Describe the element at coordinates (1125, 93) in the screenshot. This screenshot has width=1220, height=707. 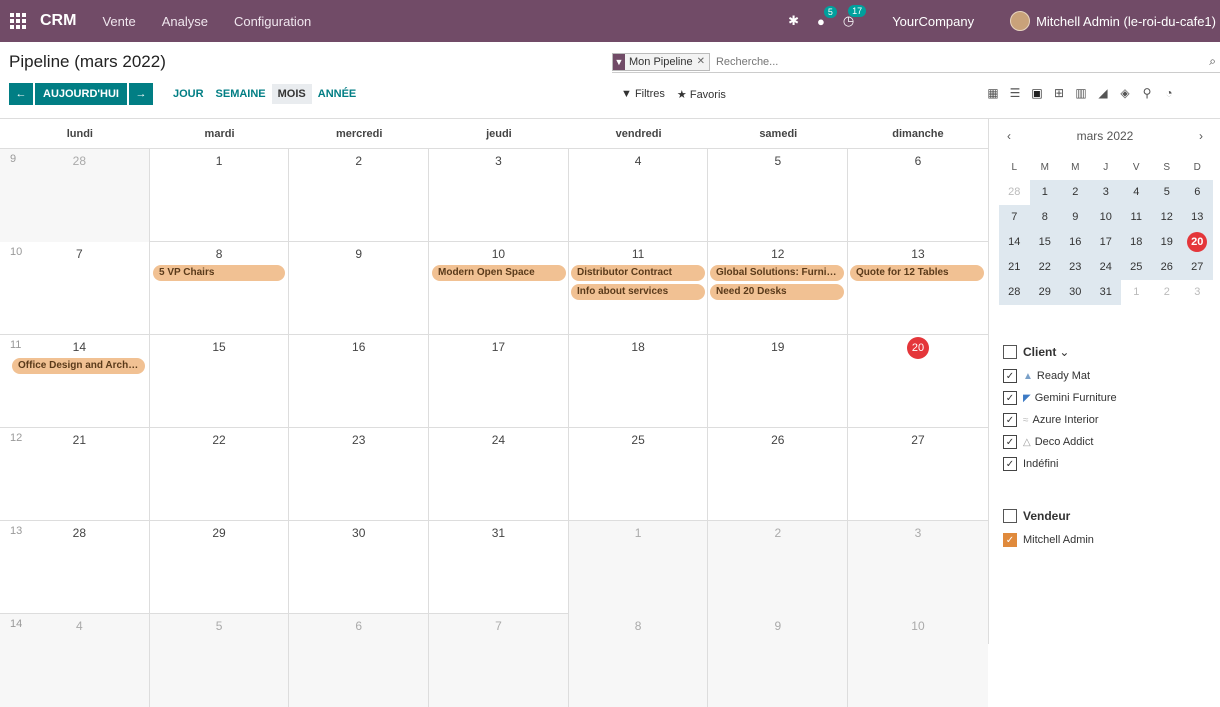
I see `dashboard-view-icon: ◈` at that location.